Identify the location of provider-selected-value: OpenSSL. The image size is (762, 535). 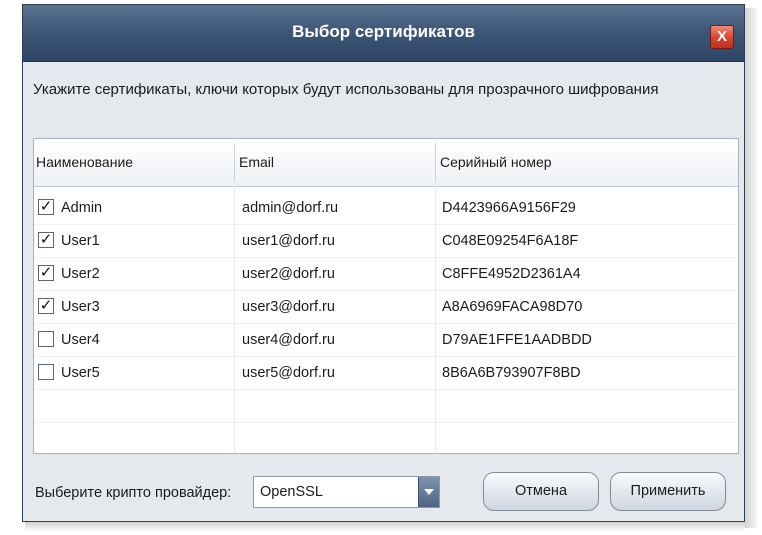
(291, 492).